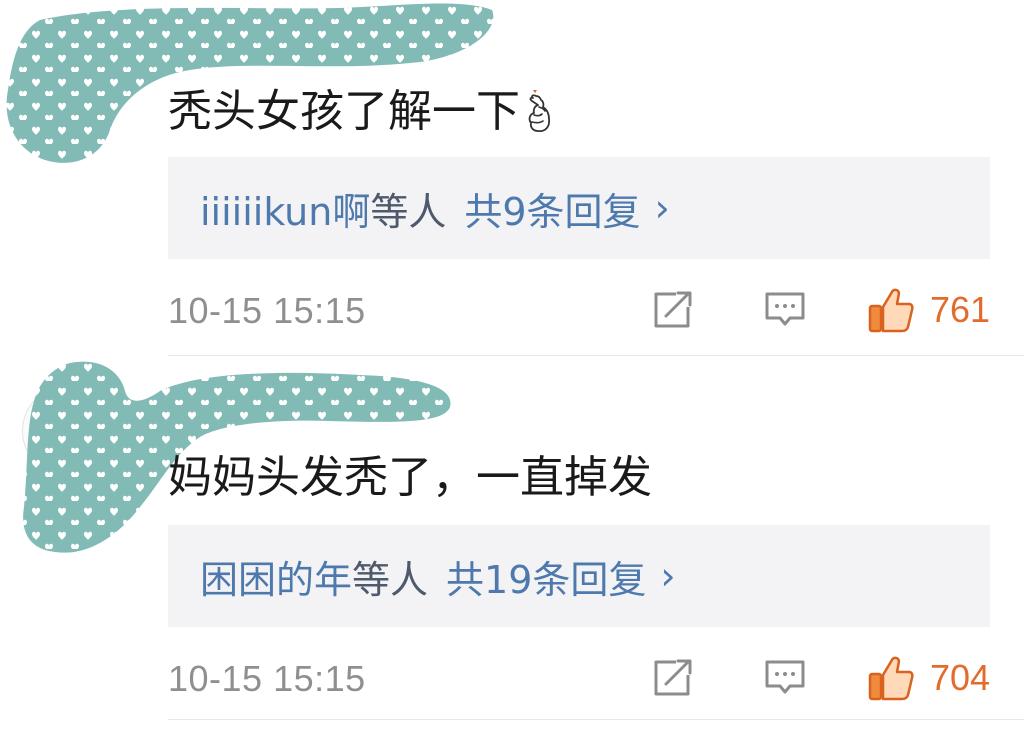 Image resolution: width=1024 pixels, height=731 pixels. I want to click on comment-text: 妈妈头发秃了，一直掉发, so click(410, 478).